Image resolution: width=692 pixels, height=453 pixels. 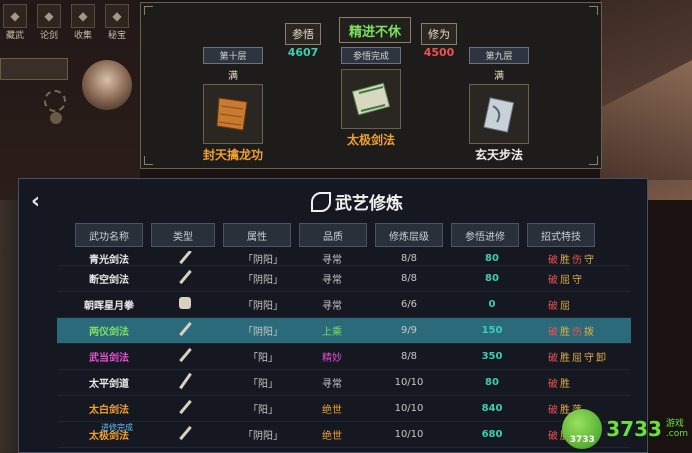 What do you see at coordinates (344, 357) in the screenshot?
I see `table-row: 武当剑法 「阳」 精妙 8/8 350 破胜屈守卸` at bounding box center [344, 357].